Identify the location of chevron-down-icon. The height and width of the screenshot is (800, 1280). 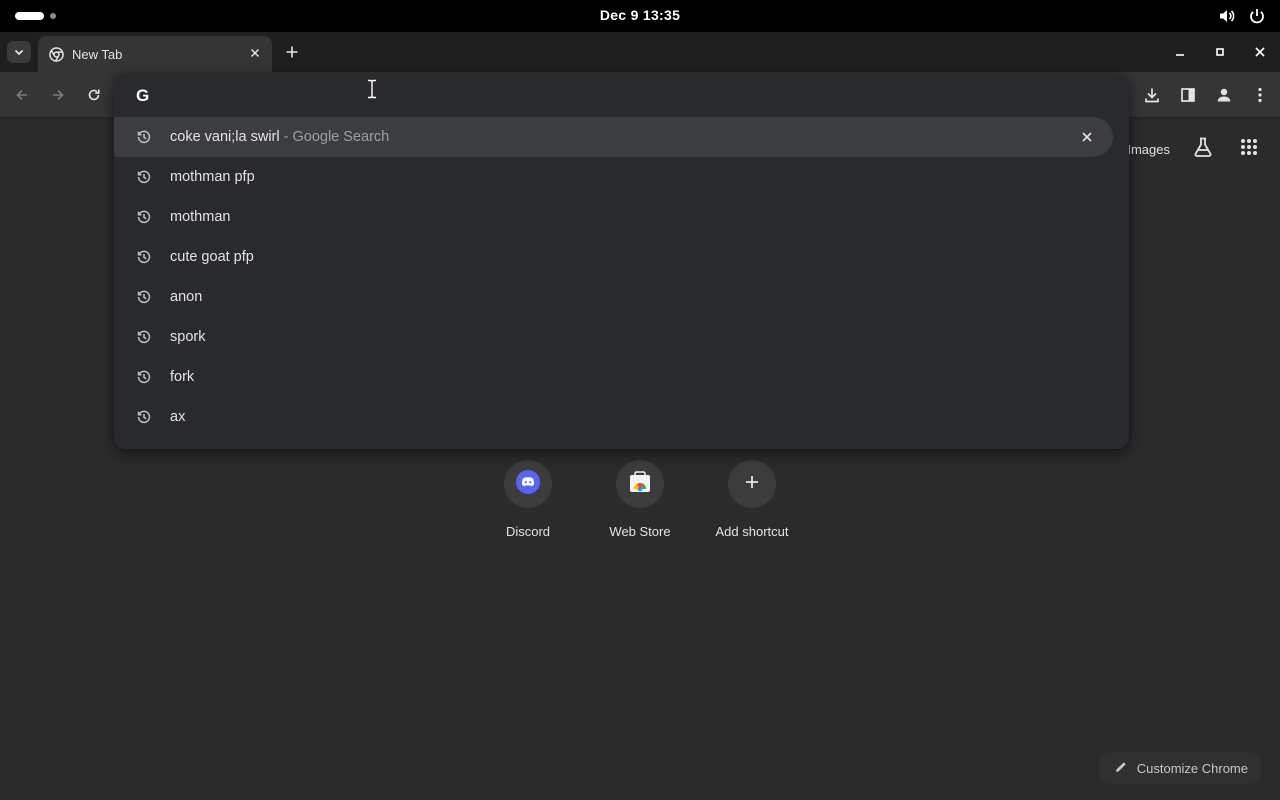
(19, 52).